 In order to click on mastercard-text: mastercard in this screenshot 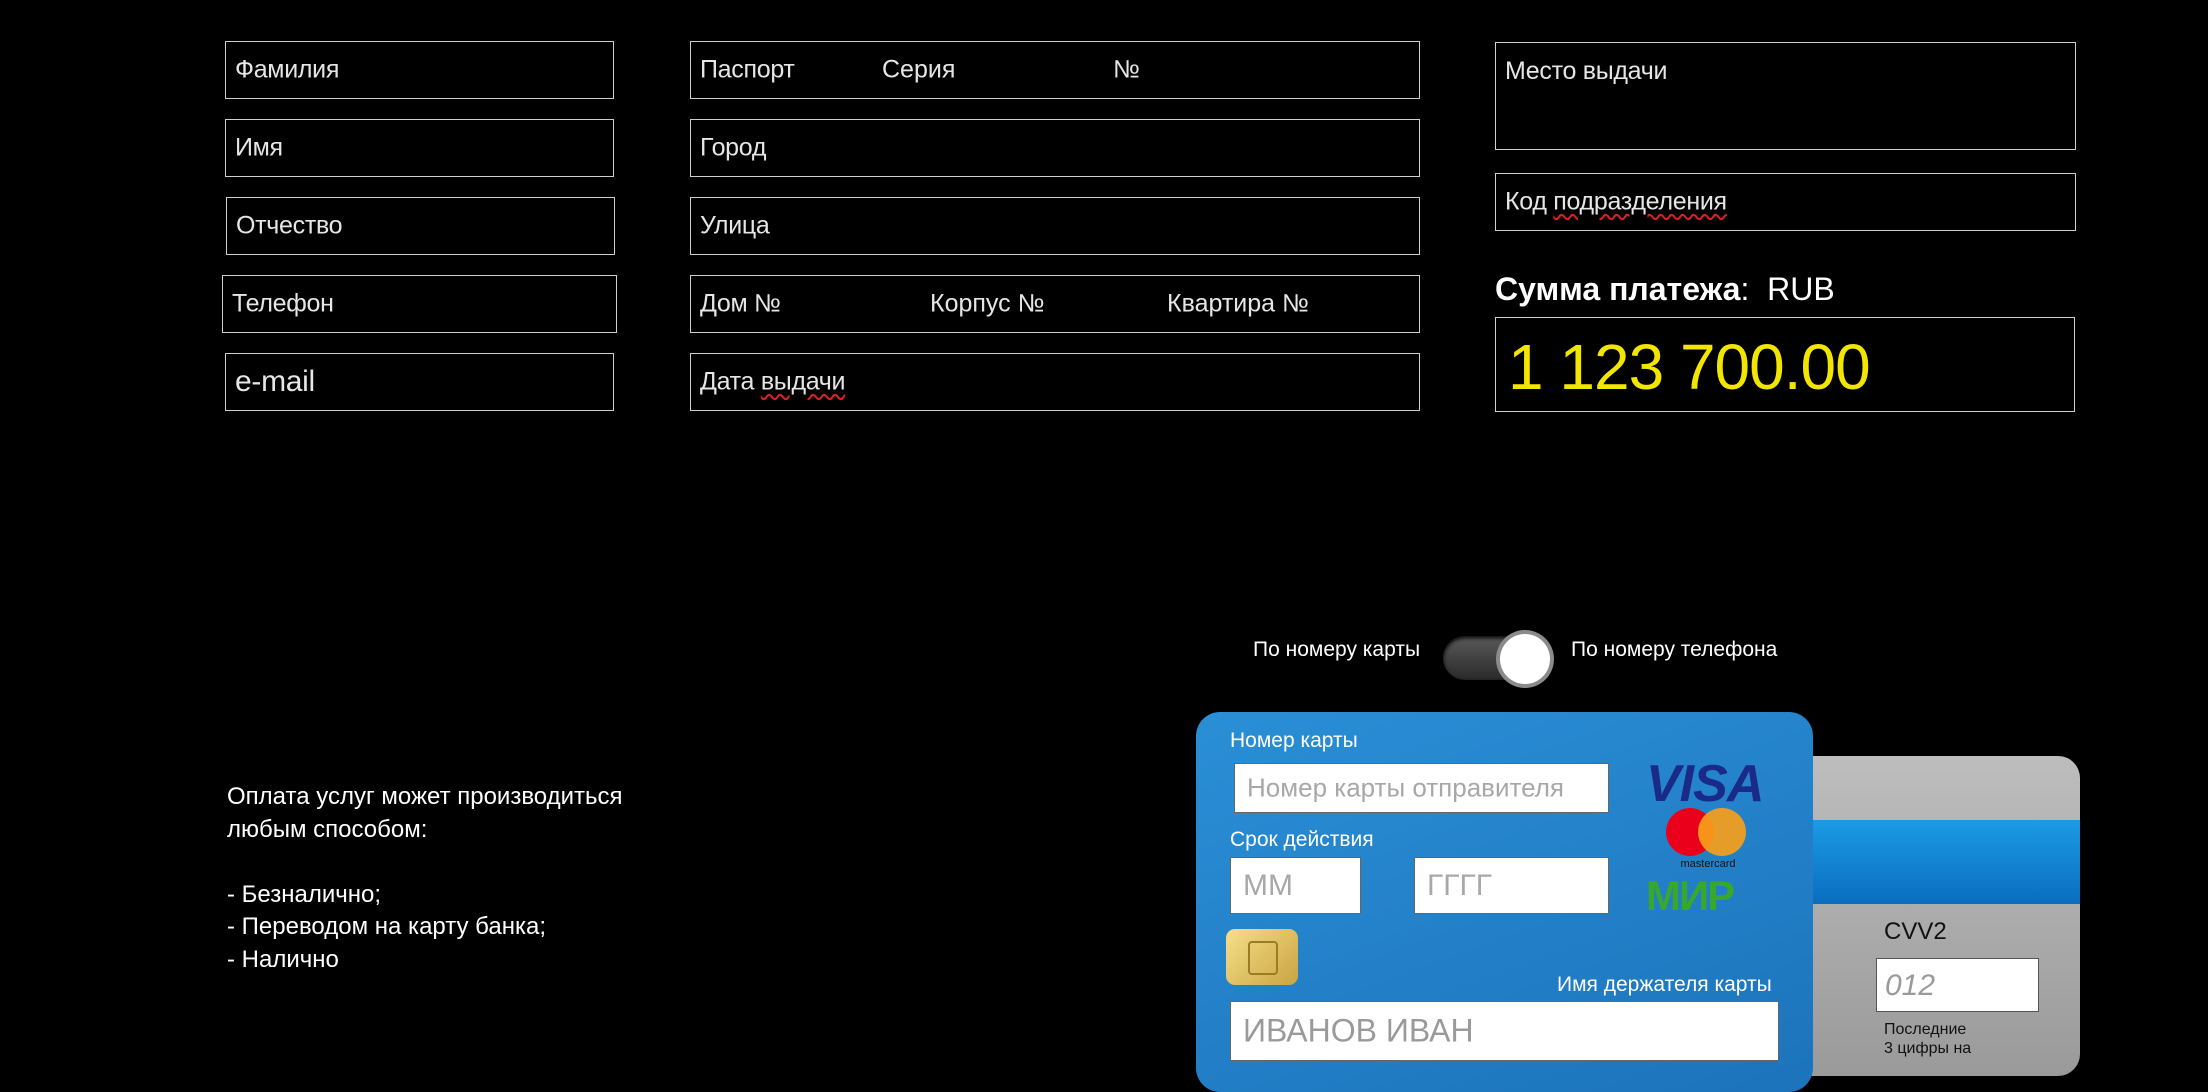, I will do `click(1708, 864)`.